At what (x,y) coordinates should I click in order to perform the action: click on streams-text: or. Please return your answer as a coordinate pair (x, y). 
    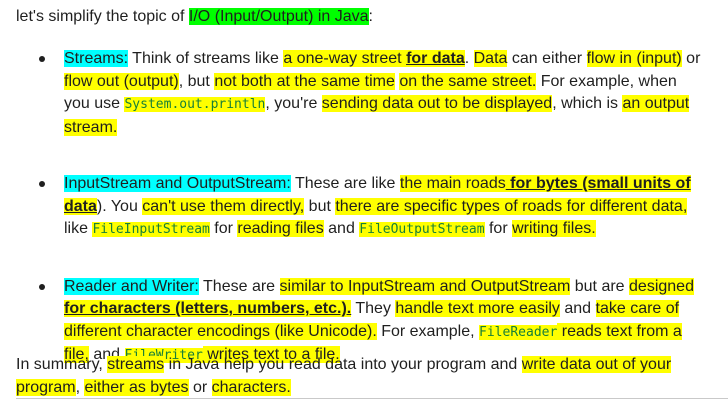
    Looking at the image, I should click on (691, 58).